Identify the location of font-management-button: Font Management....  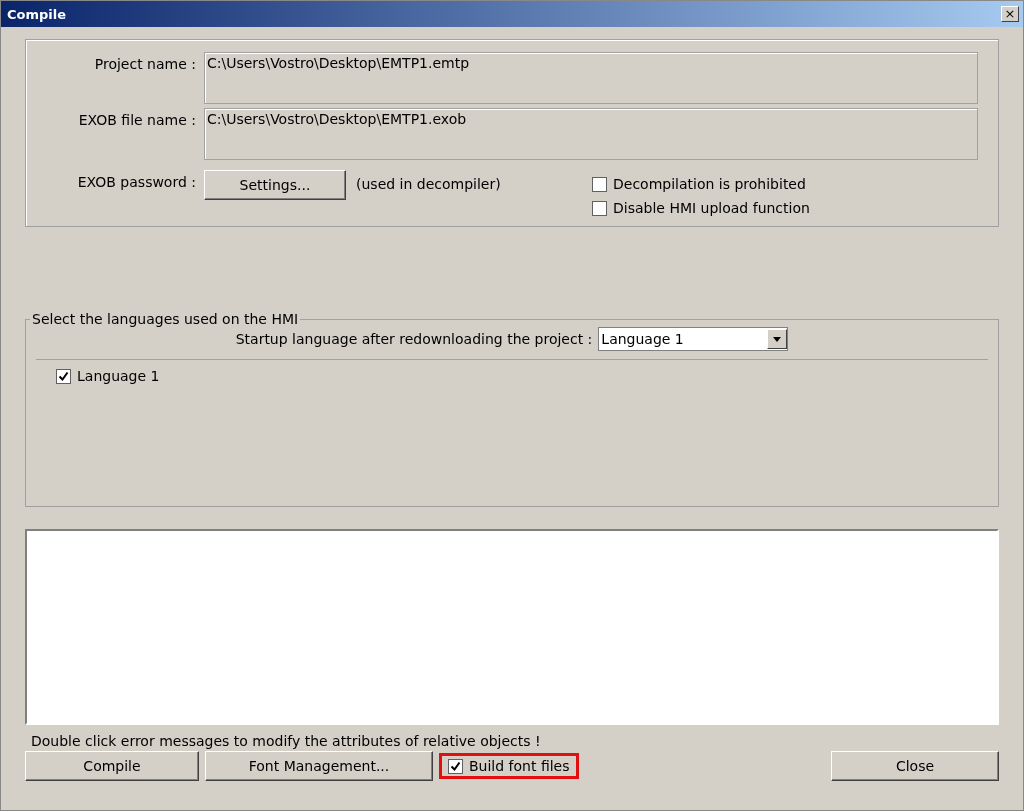
(319, 766).